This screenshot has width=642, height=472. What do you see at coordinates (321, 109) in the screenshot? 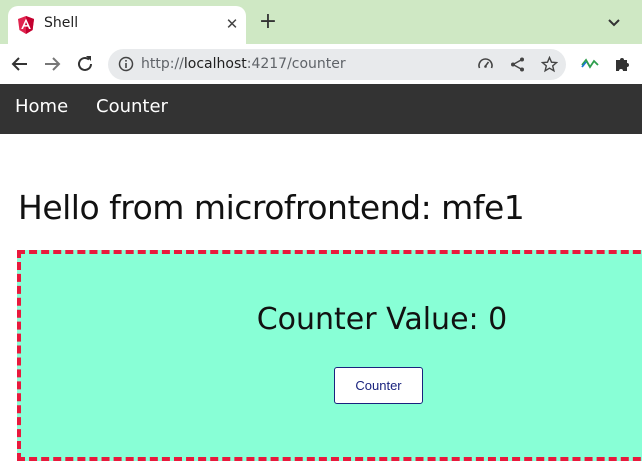
I see `app-navbar: Home Counter` at bounding box center [321, 109].